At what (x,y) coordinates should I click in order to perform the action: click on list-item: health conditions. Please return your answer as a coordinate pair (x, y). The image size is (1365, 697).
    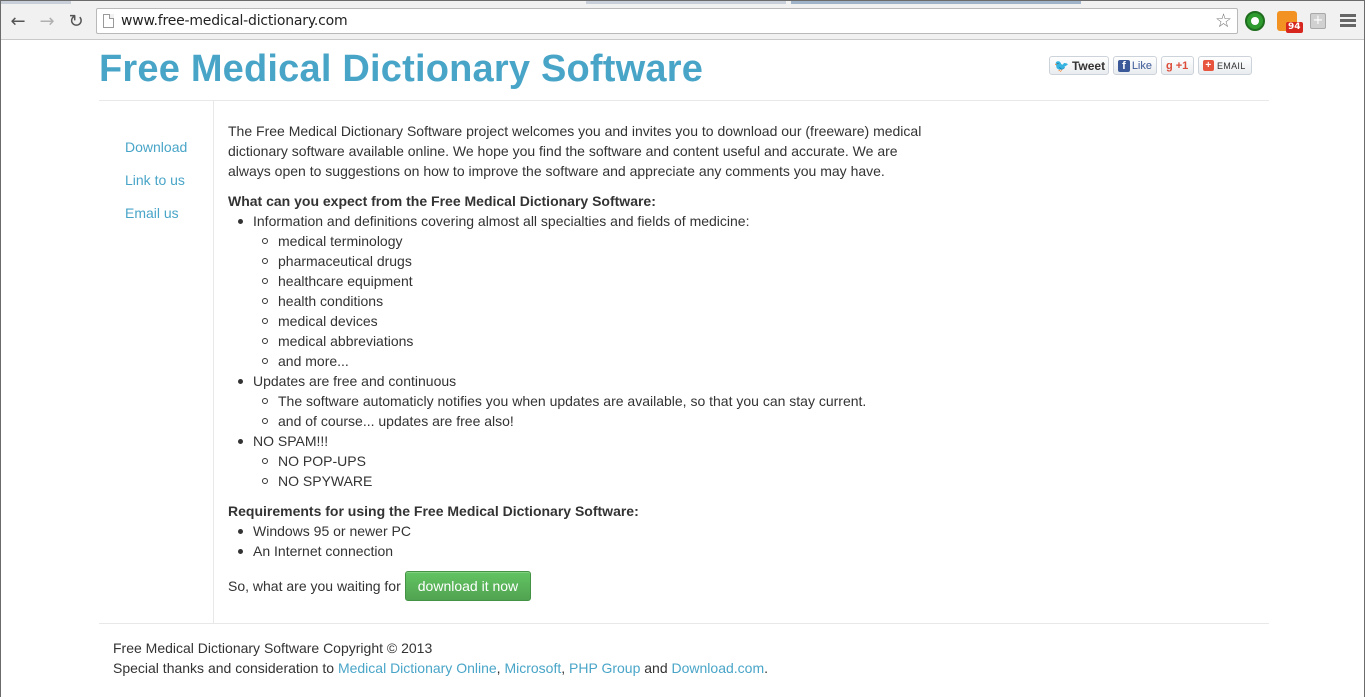
    Looking at the image, I should click on (600, 301).